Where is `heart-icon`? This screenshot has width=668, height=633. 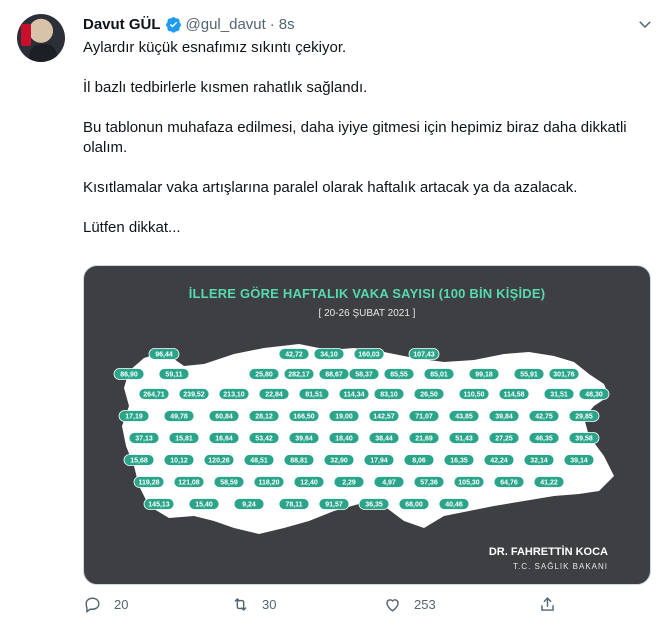
heart-icon is located at coordinates (392, 605).